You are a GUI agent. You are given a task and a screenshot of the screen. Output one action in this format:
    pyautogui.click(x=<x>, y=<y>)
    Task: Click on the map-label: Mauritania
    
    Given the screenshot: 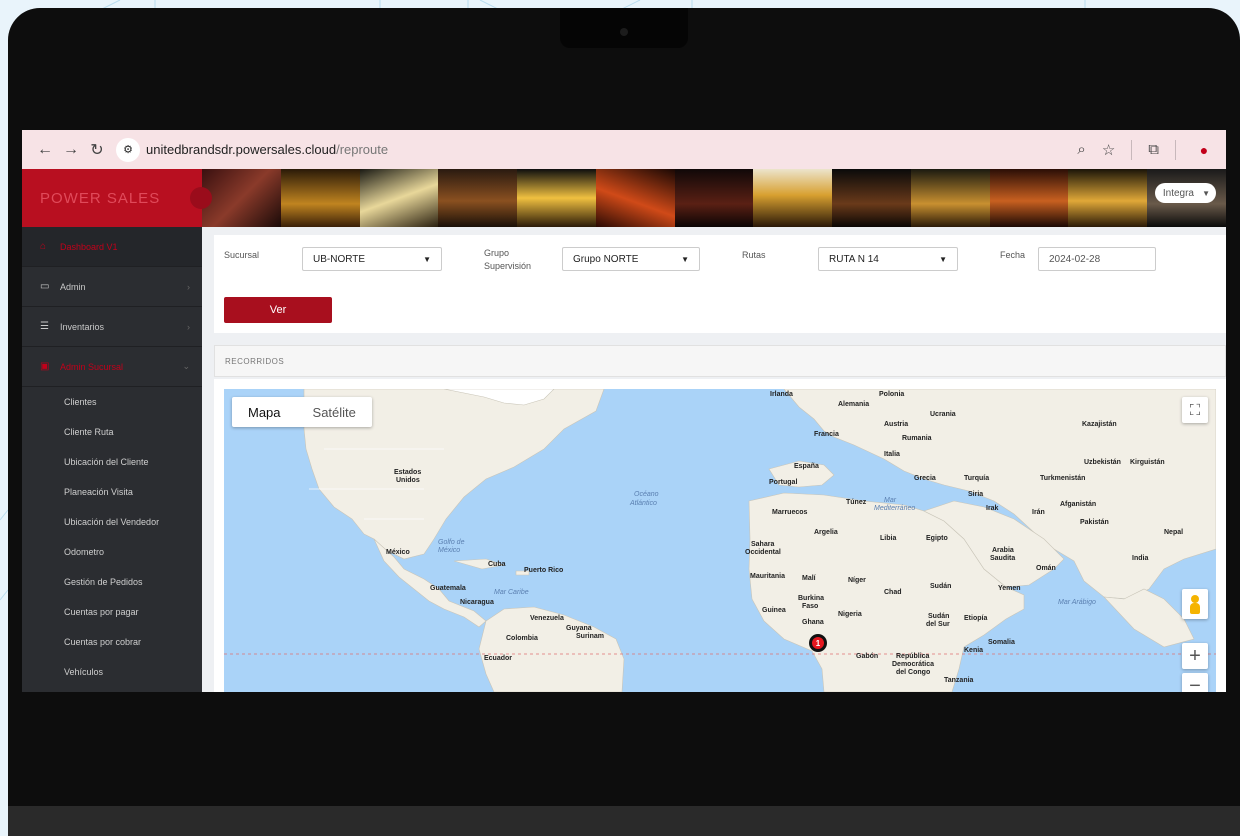 What is the action you would take?
    pyautogui.click(x=768, y=576)
    